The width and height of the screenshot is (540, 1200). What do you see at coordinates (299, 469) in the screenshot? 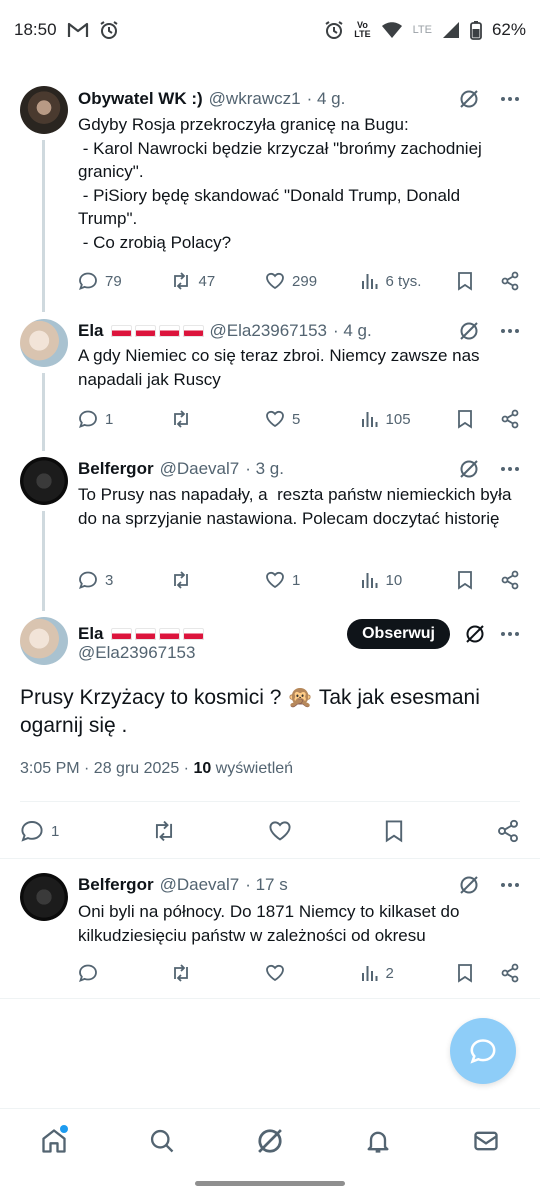
I see `tweet-header: Belfergor @Daeval7 · 3 g.` at bounding box center [299, 469].